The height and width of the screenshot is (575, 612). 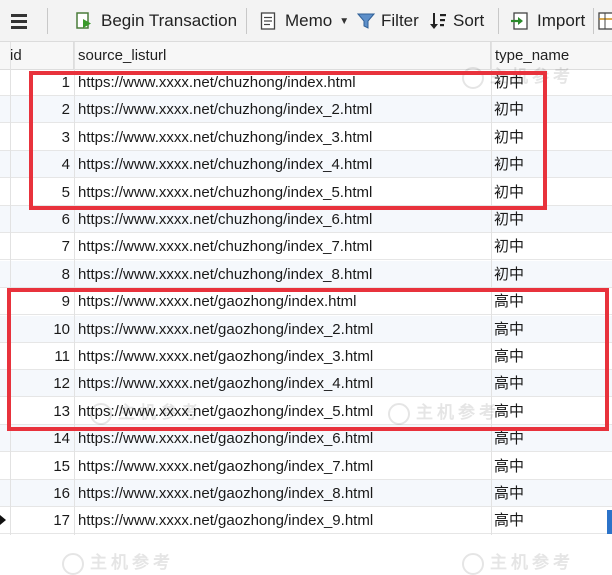 What do you see at coordinates (268, 21) in the screenshot?
I see `memo-icon` at bounding box center [268, 21].